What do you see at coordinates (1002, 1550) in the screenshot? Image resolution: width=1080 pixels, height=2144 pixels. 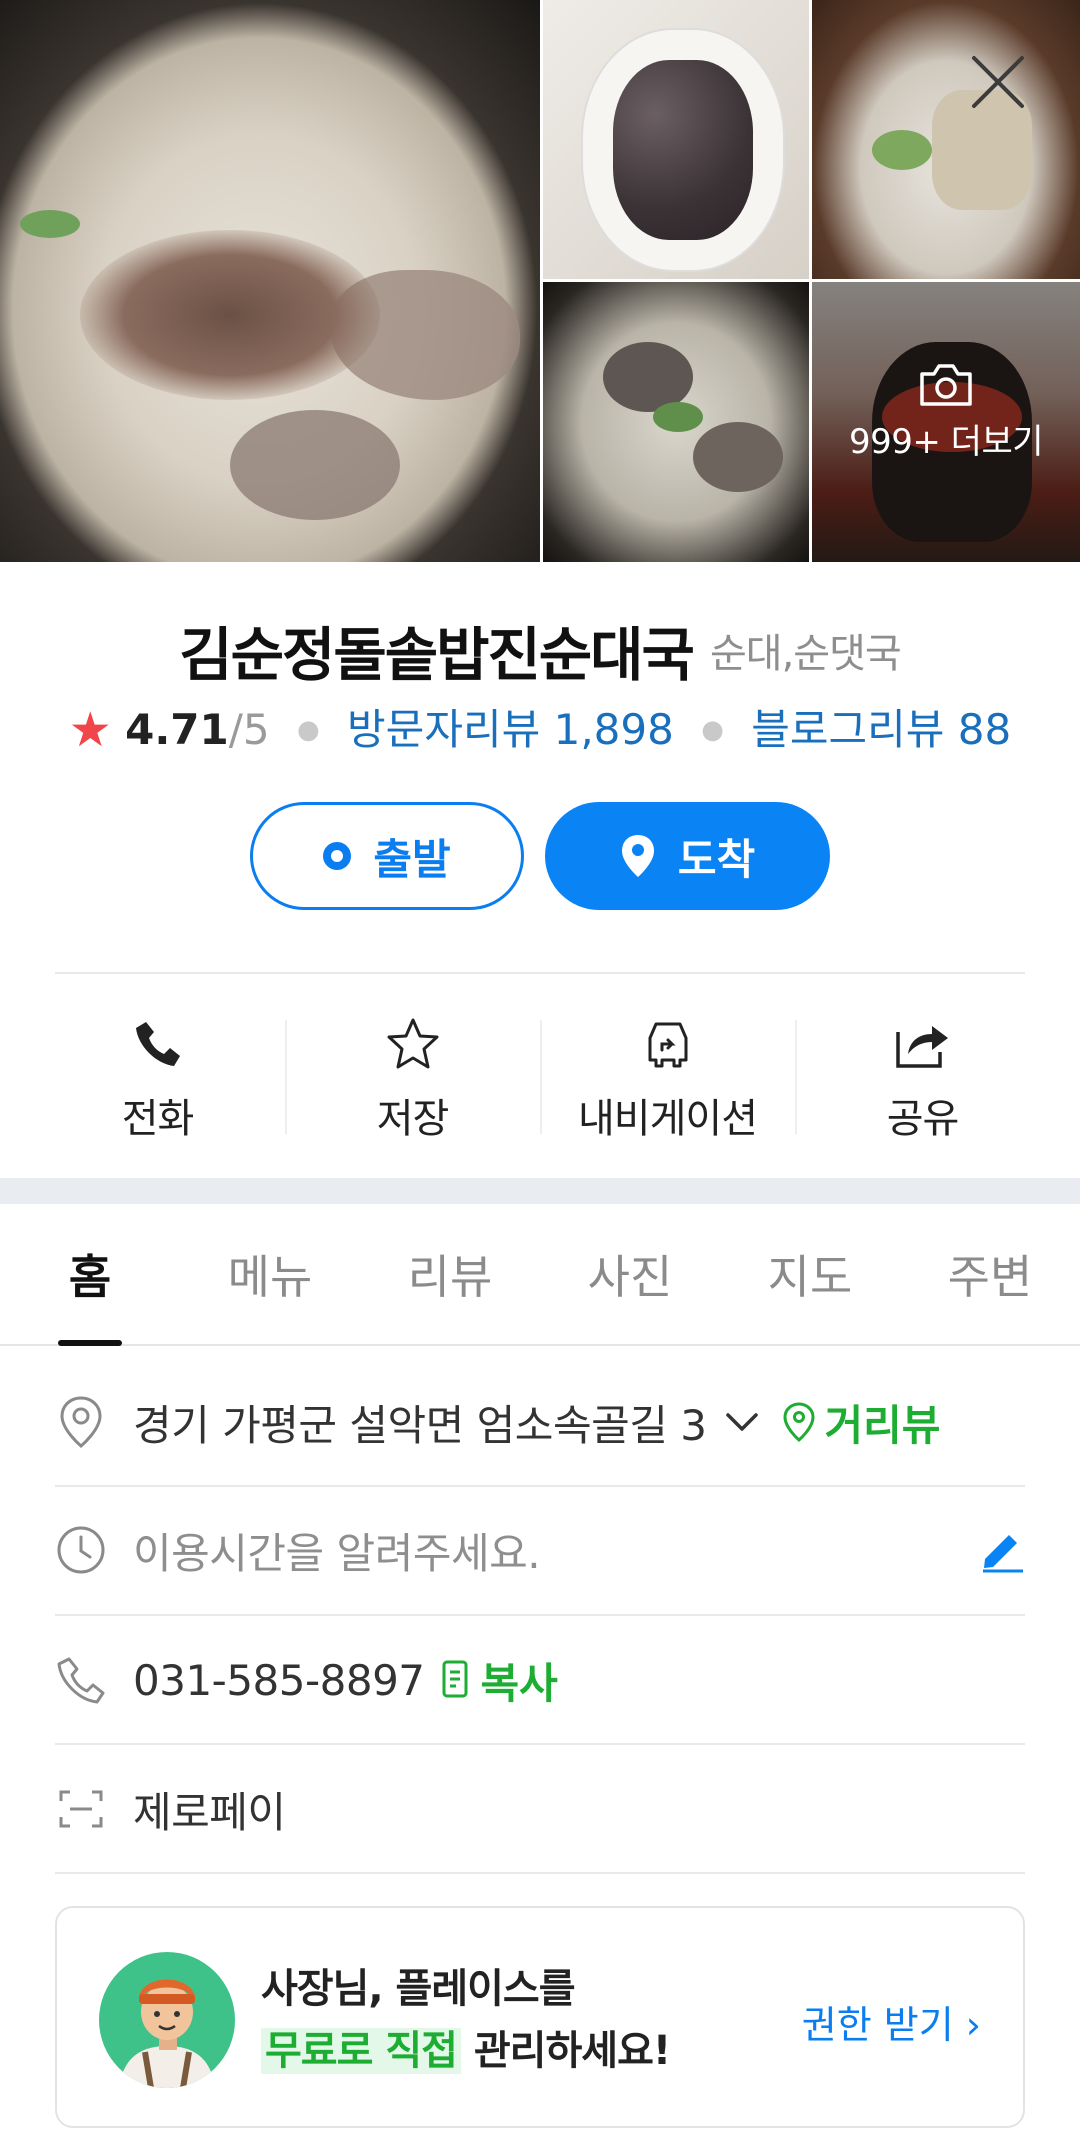 I see `edit-pencil-icon` at bounding box center [1002, 1550].